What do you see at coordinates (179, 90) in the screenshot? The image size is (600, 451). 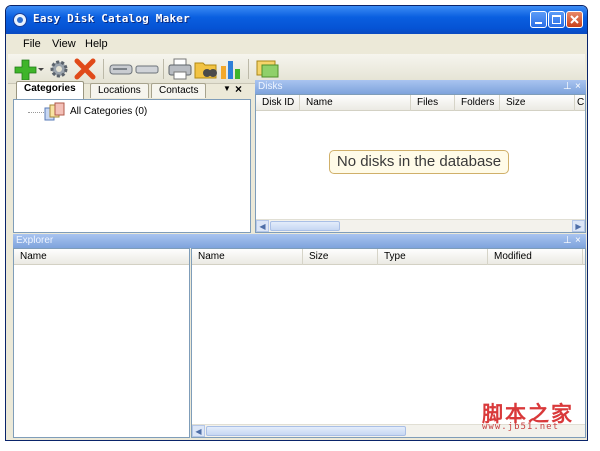 I see `tab-contacts: Contacts` at bounding box center [179, 90].